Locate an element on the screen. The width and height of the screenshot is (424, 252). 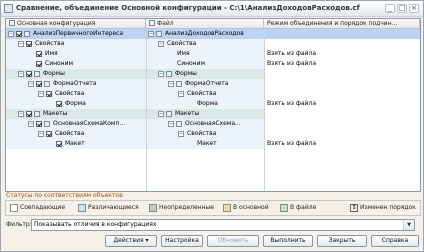
main-item-label: АнализПервичногоИнтереса is located at coordinates (78, 33).